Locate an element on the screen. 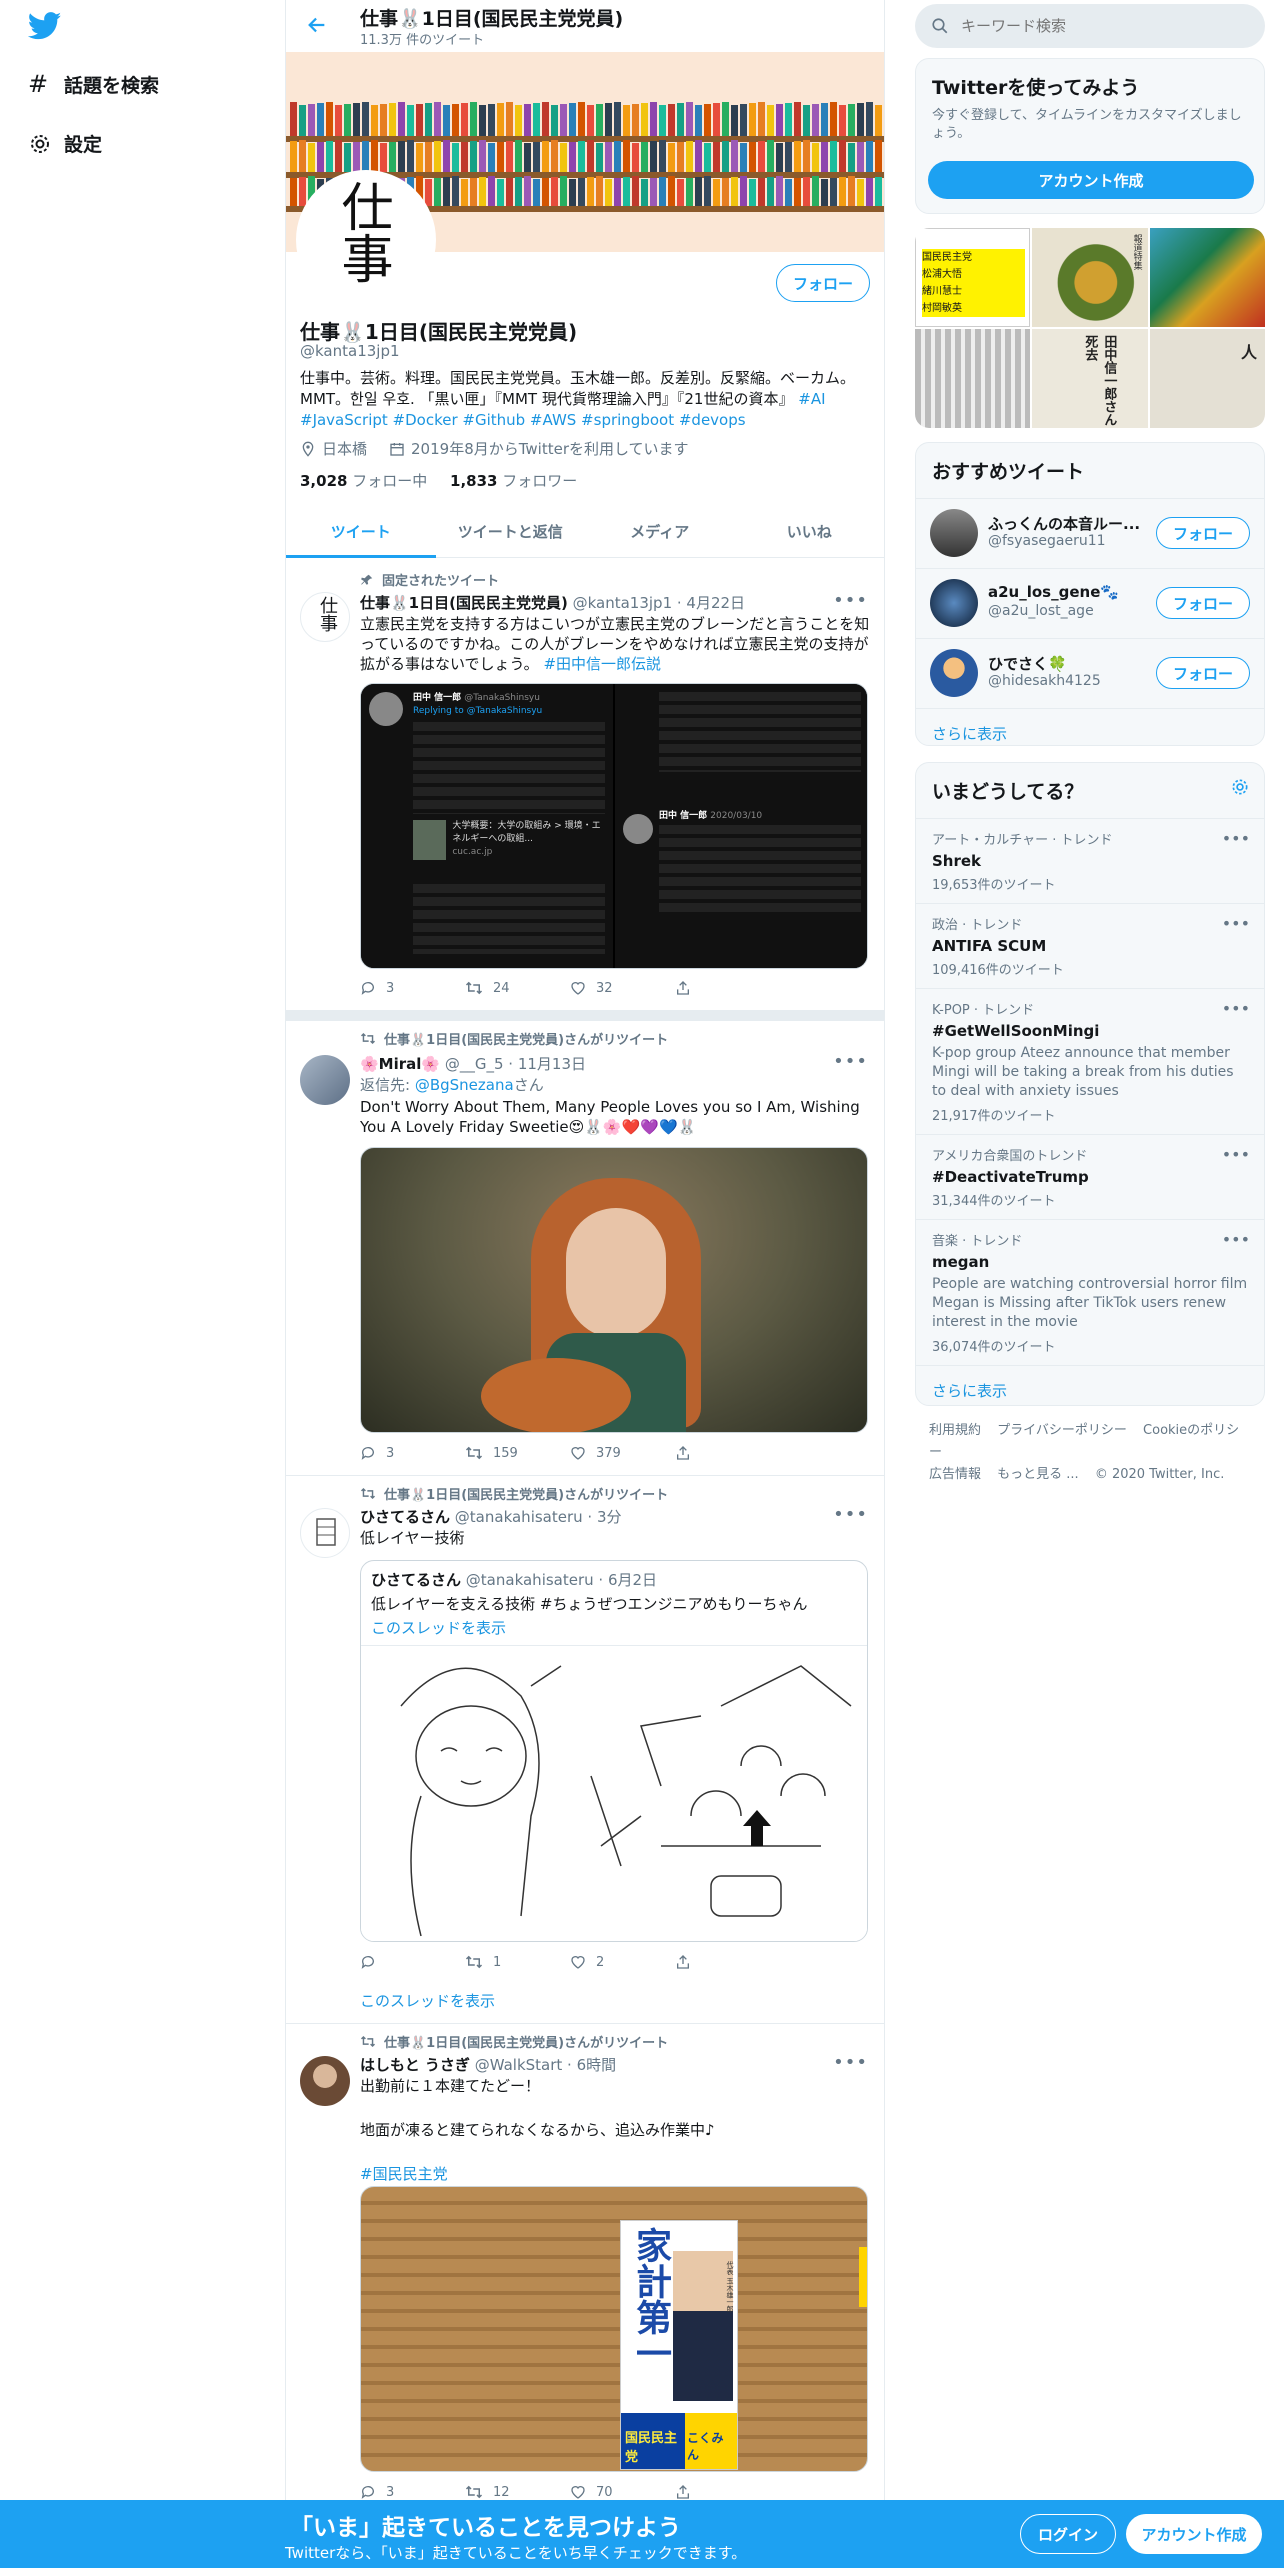 The image size is (1284, 2568). like-button: 70 is located at coordinates (622, 2492).